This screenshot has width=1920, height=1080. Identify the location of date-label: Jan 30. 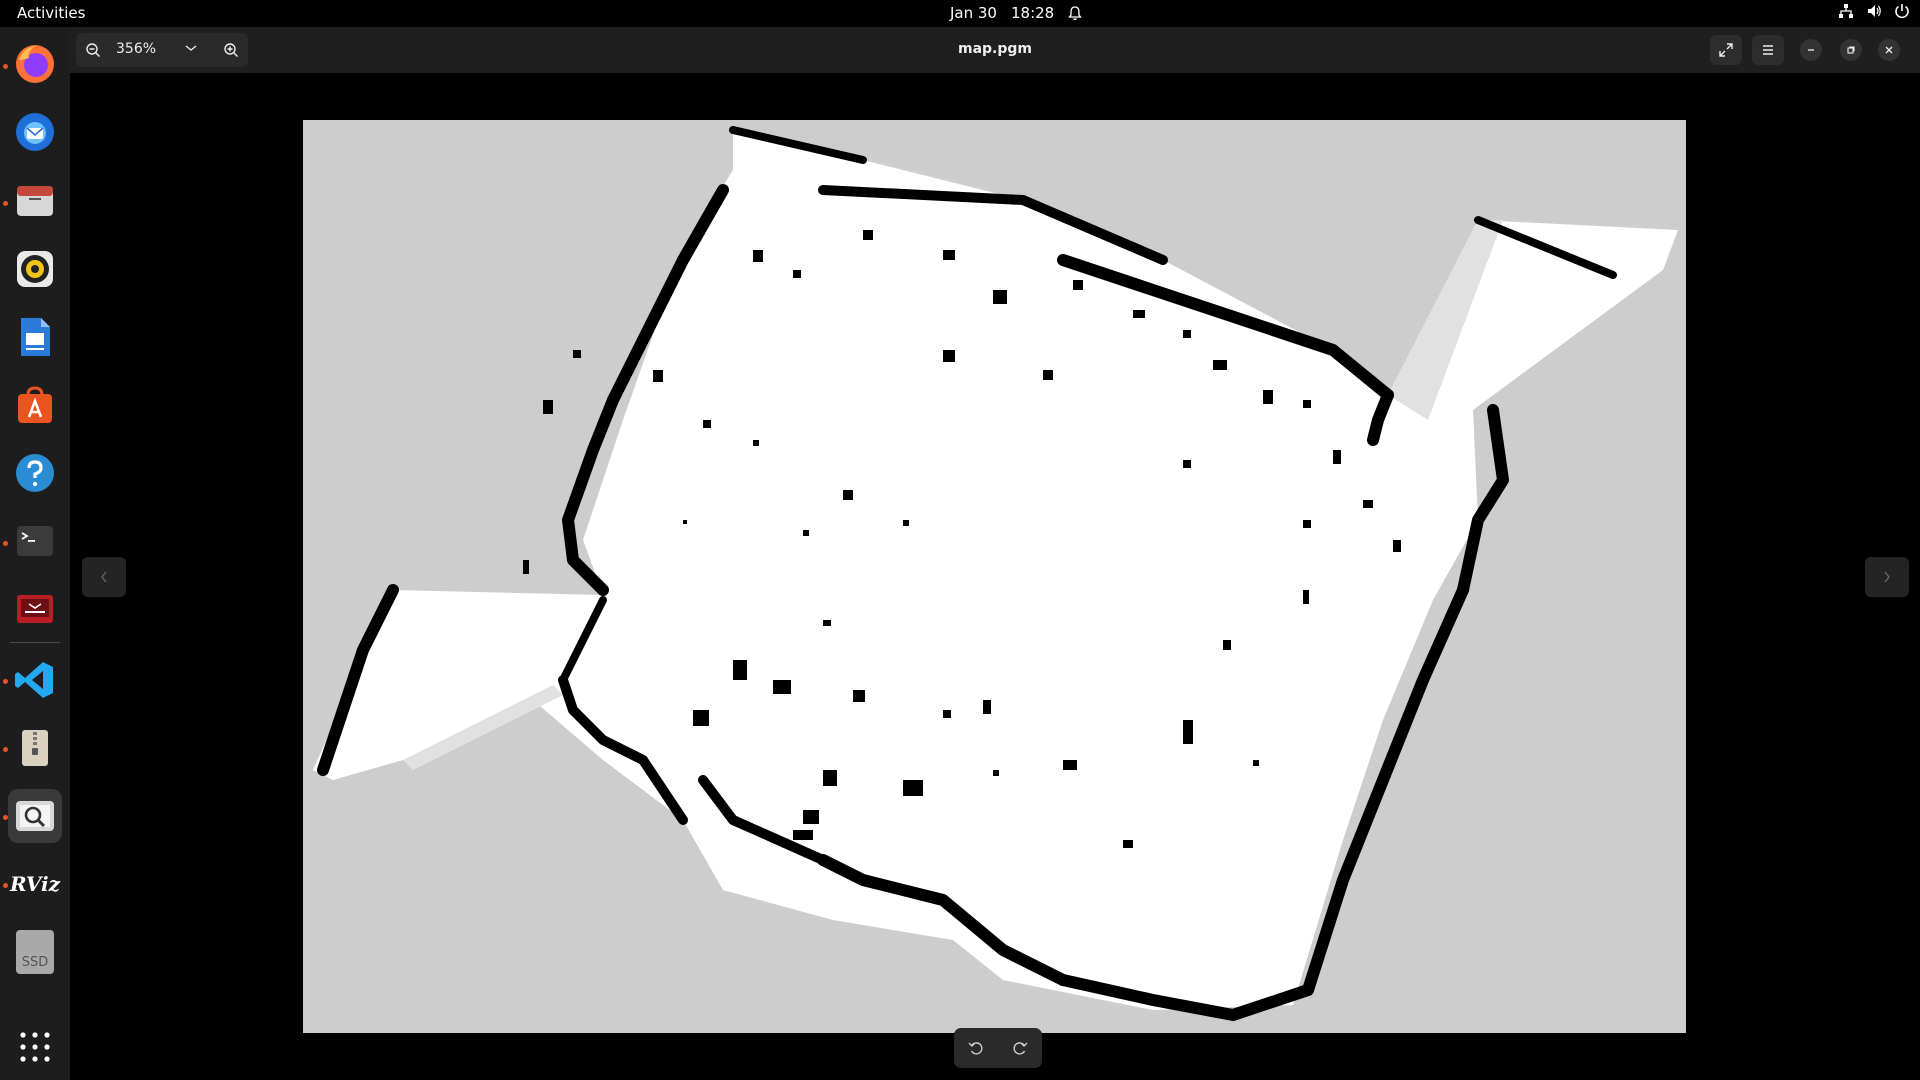
(973, 13).